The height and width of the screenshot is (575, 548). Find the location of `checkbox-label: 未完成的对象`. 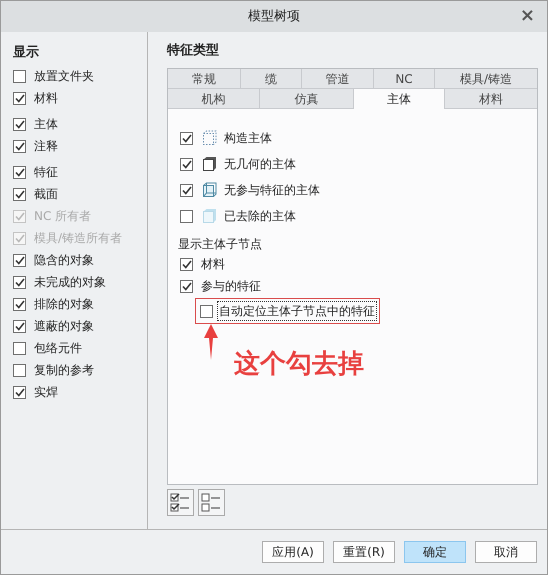

checkbox-label: 未完成的对象 is located at coordinates (70, 282).